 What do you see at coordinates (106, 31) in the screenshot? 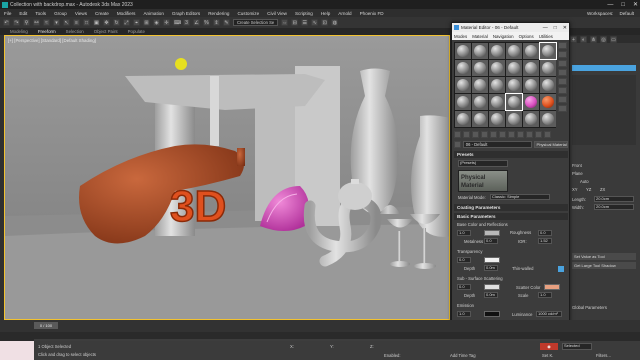
I see `tab-object-paint: Object Paint` at bounding box center [106, 31].